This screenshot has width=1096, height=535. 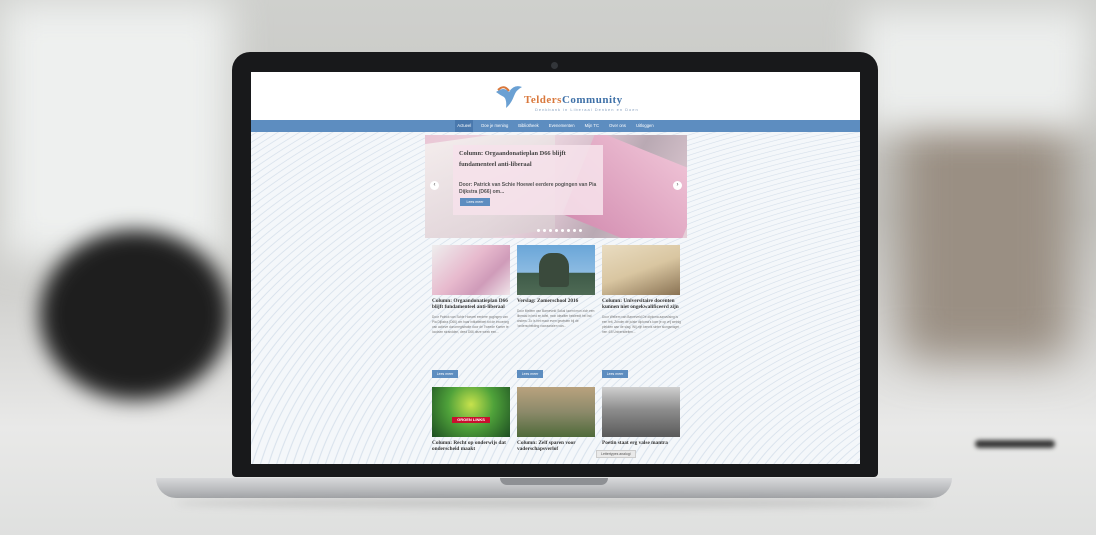 I want to click on laptop-notch, so click(x=554, y=481).